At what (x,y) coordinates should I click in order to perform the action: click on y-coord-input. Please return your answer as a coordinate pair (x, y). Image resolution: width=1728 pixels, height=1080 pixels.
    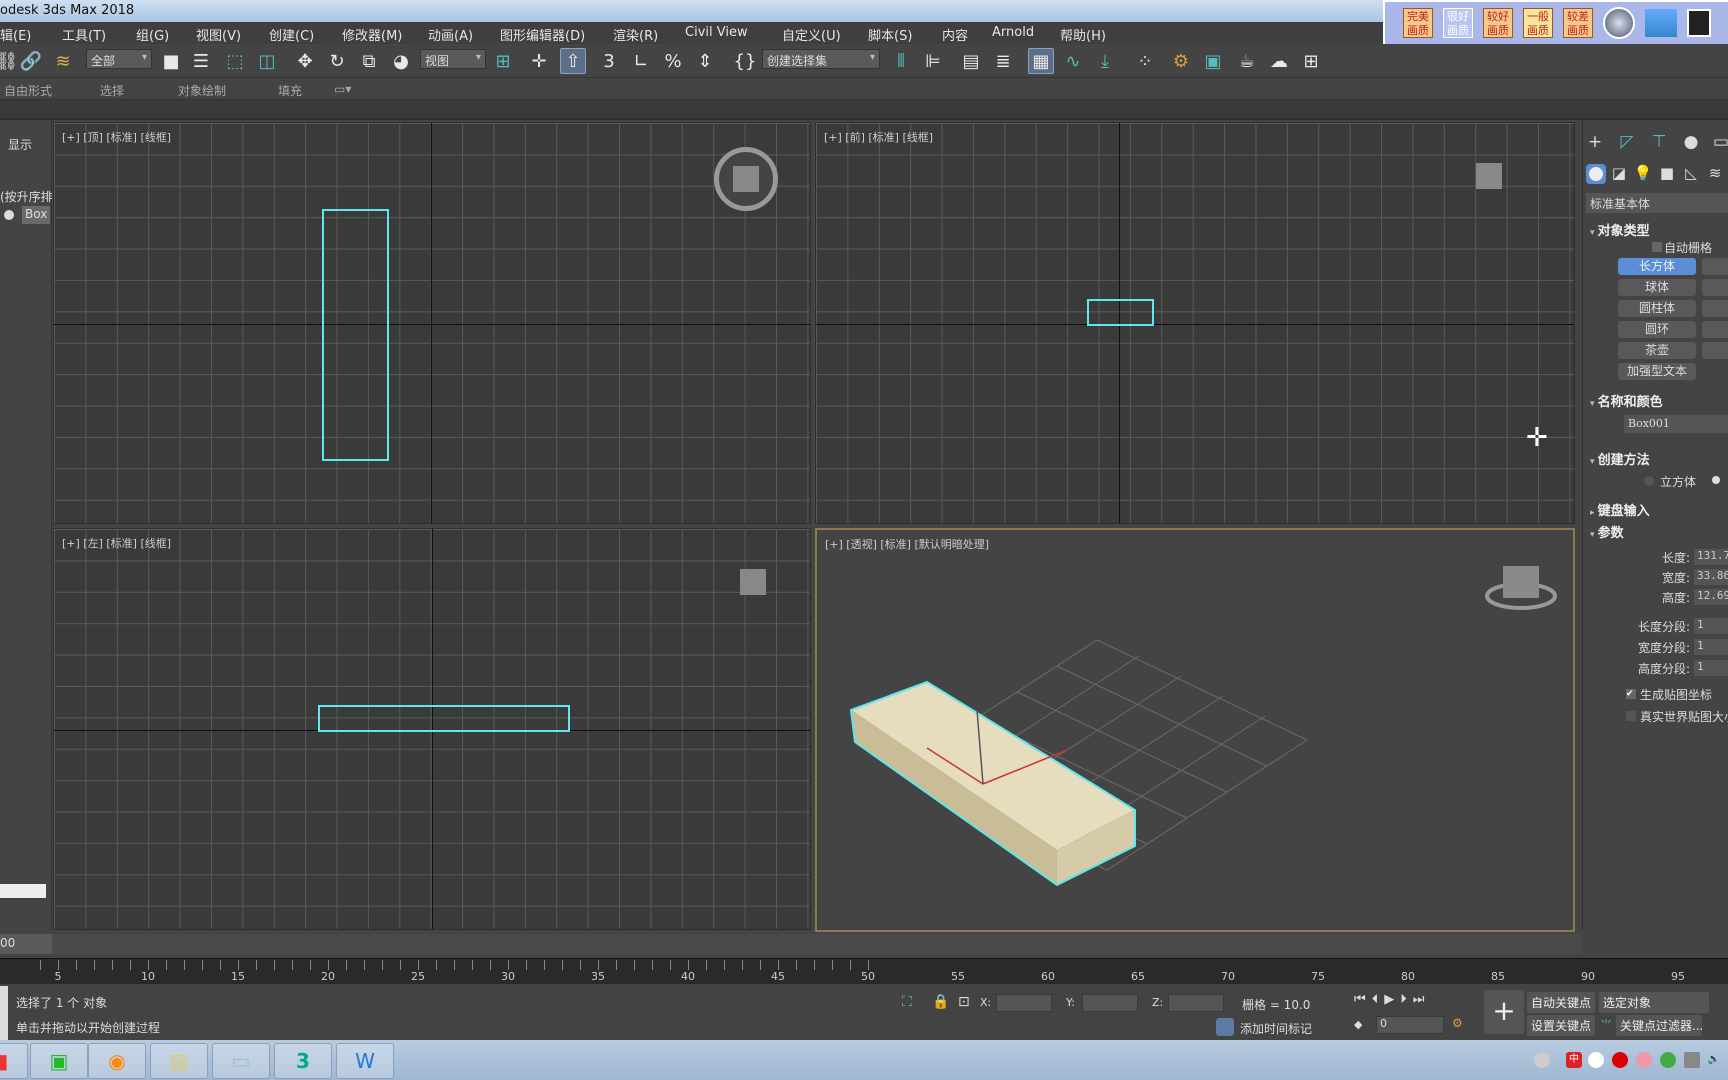
    Looking at the image, I should click on (1110, 1003).